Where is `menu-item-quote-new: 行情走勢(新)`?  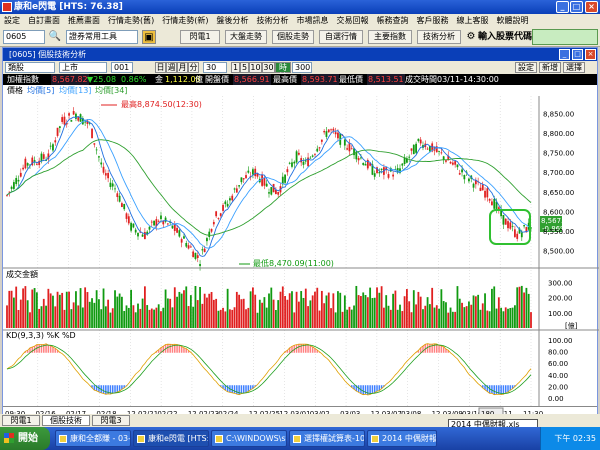 menu-item-quote-new: 行情走勢(新) is located at coordinates (185, 20).